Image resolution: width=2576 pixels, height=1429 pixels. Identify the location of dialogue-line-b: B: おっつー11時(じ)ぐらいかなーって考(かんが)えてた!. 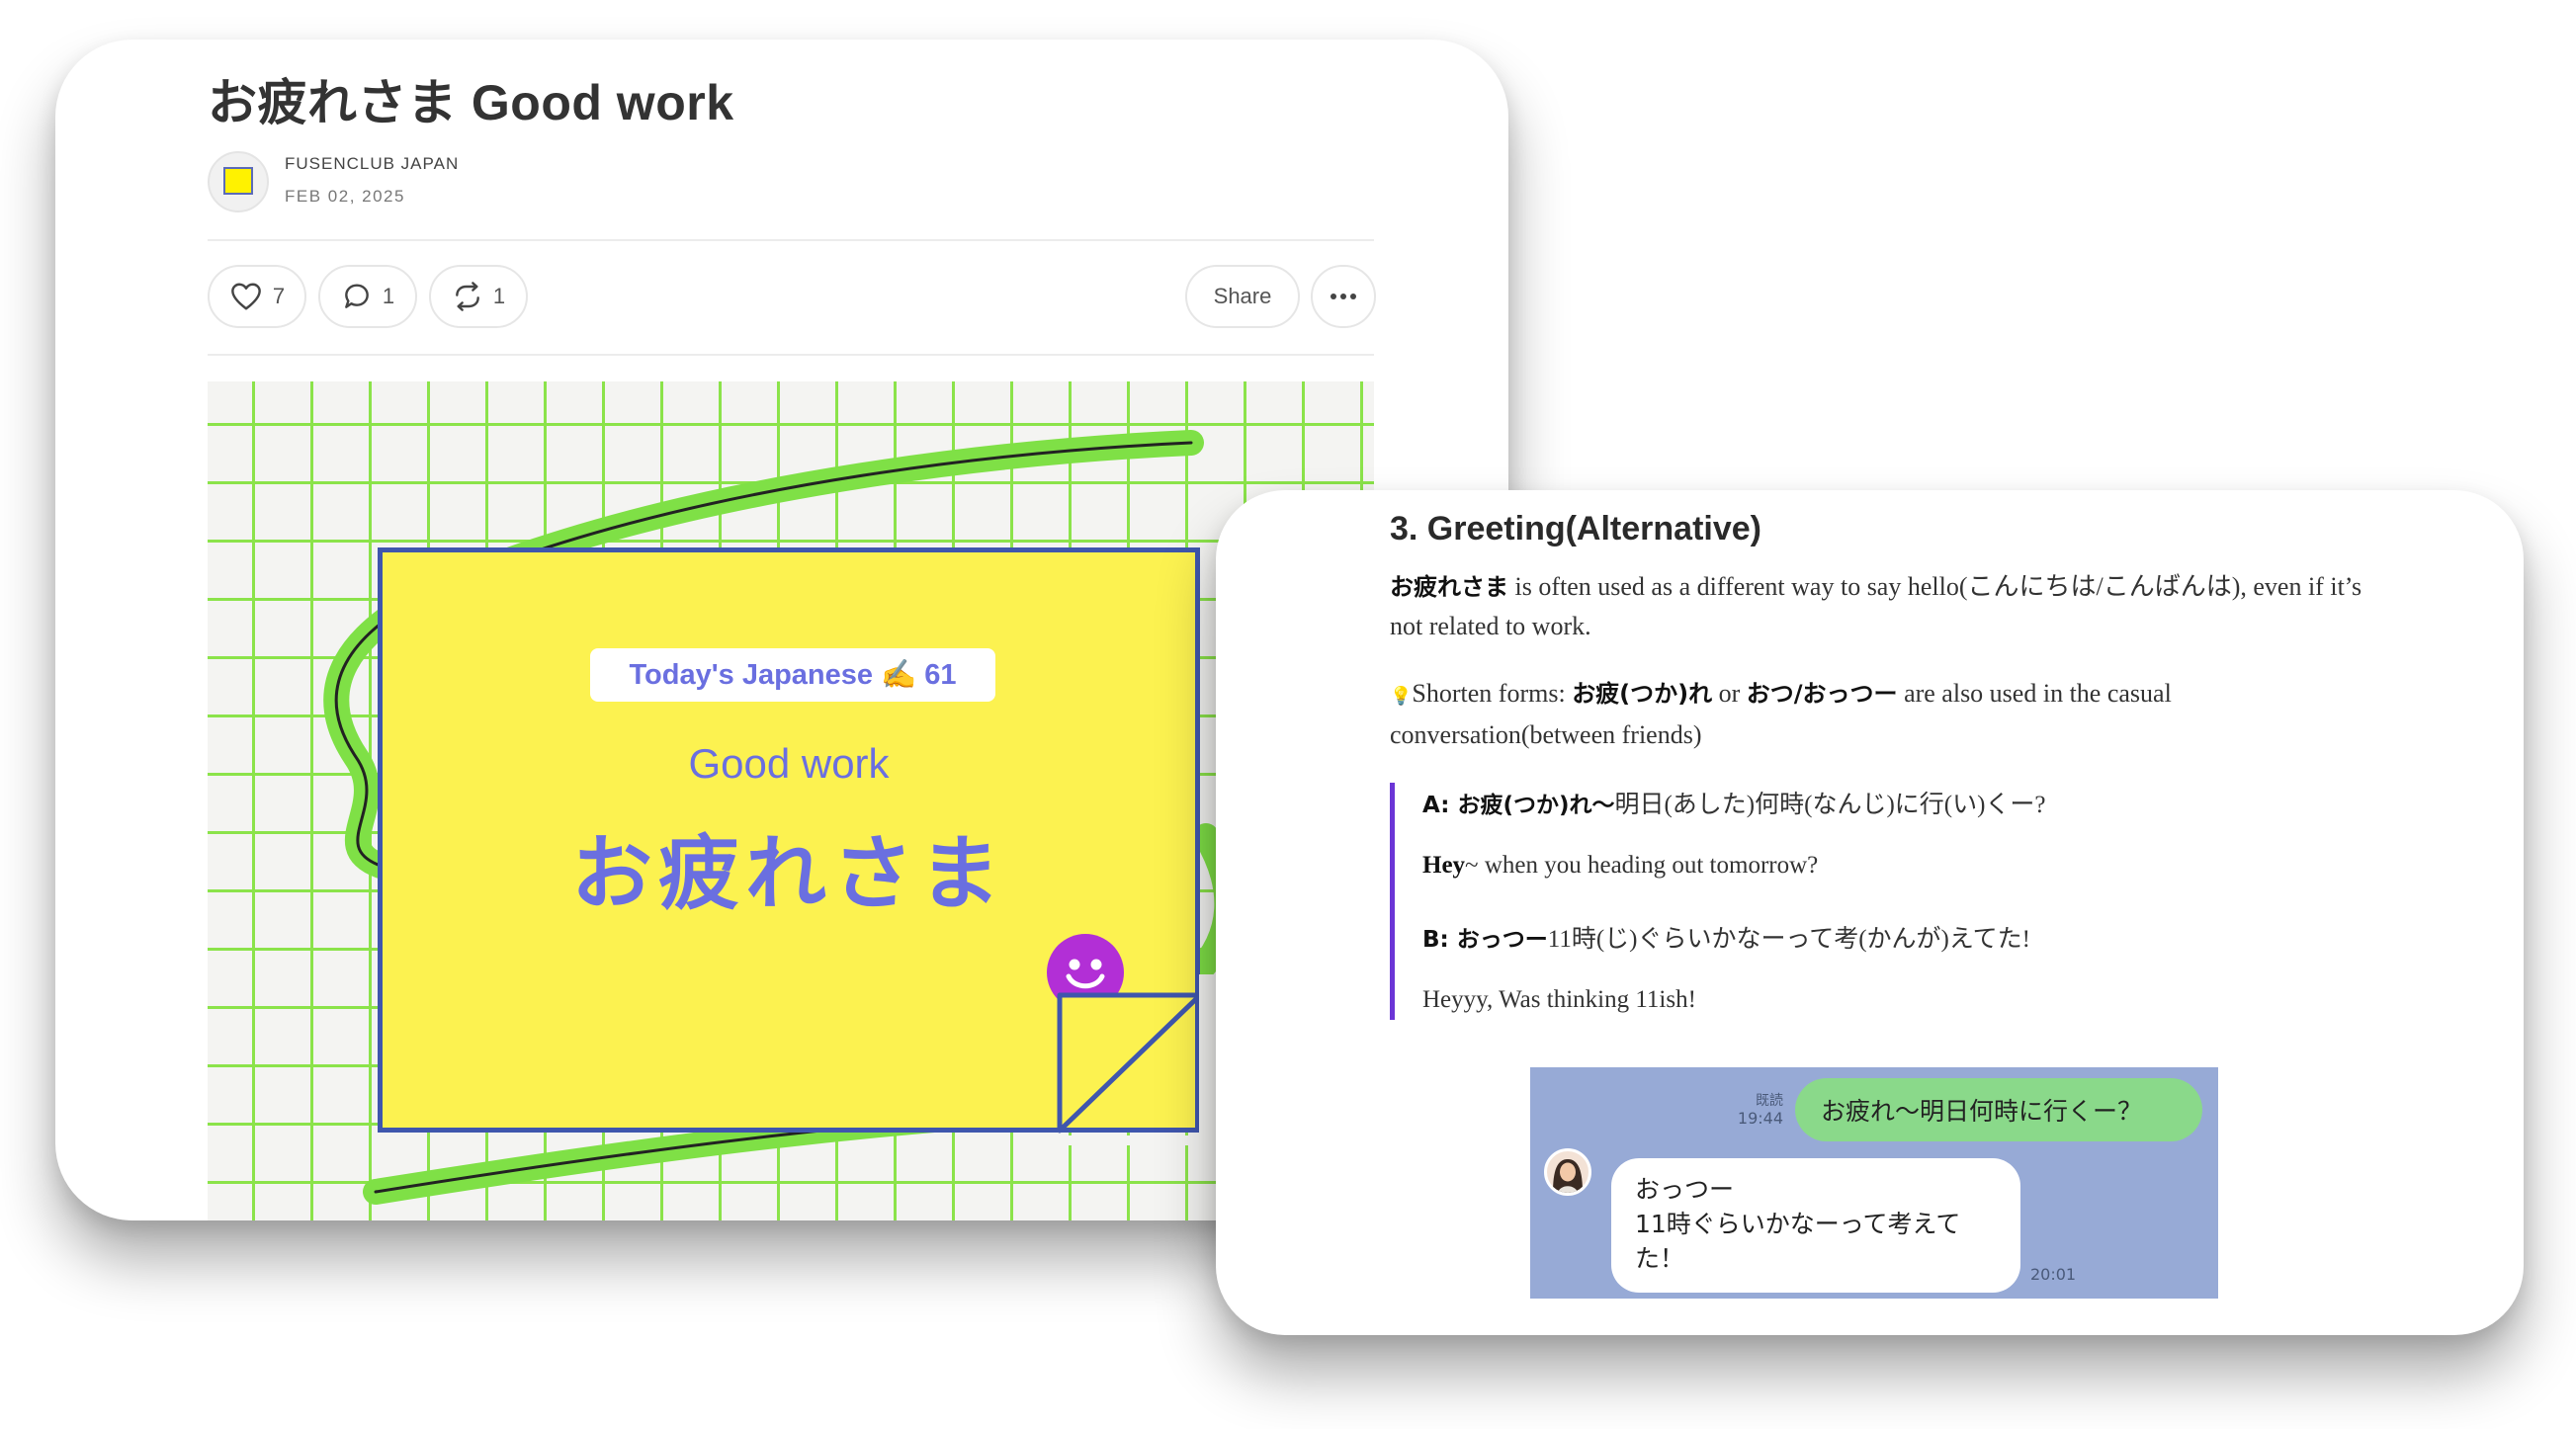
(1726, 937).